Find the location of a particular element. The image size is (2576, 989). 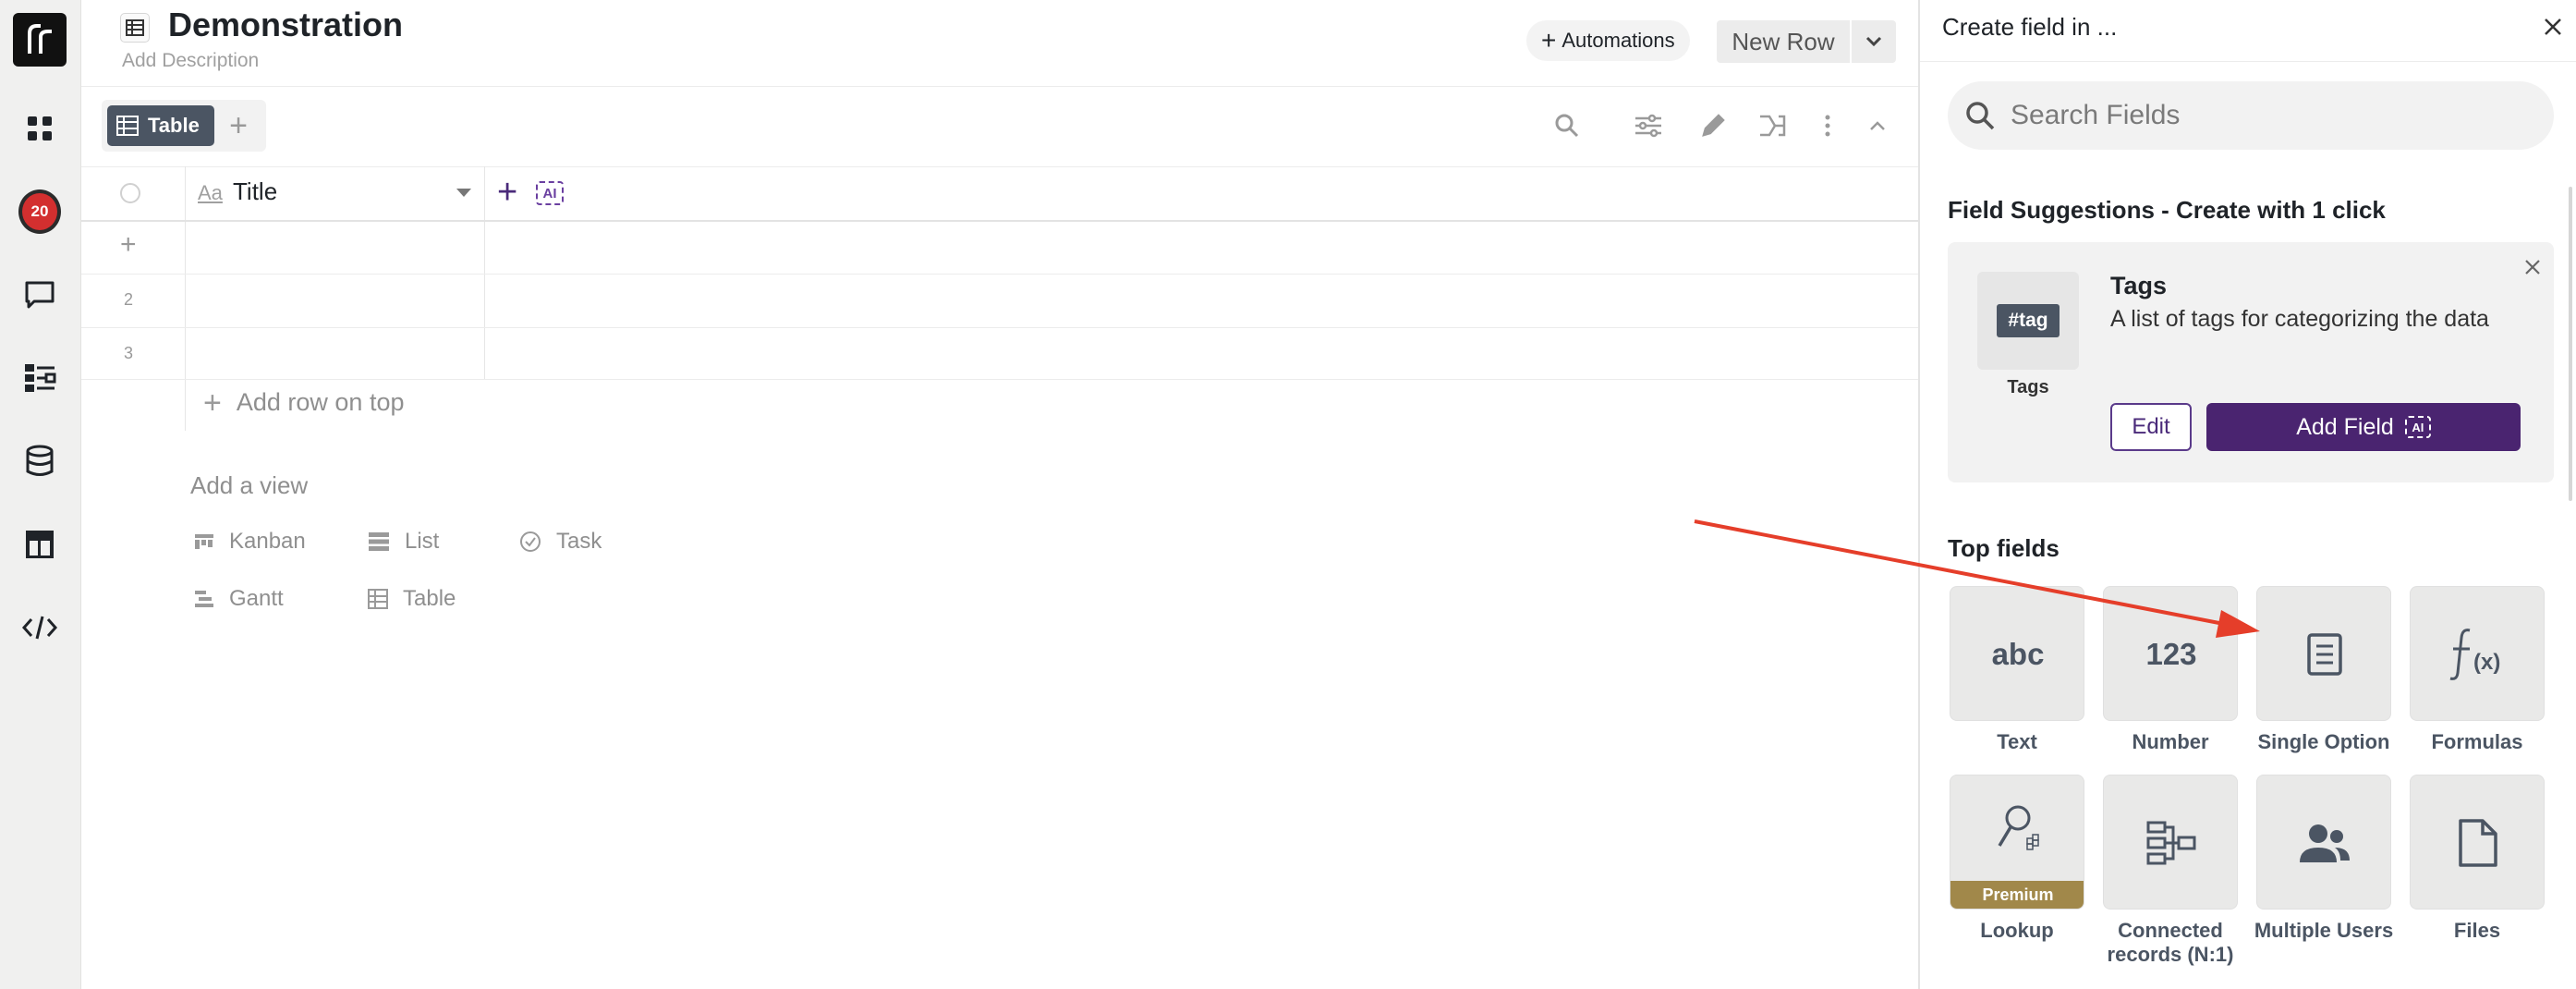

field-label-text: Text is located at coordinates (2017, 741).